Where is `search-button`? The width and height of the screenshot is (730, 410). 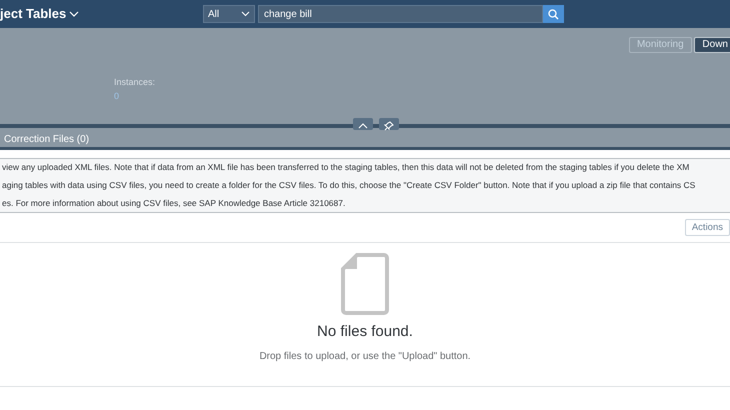
search-button is located at coordinates (553, 14).